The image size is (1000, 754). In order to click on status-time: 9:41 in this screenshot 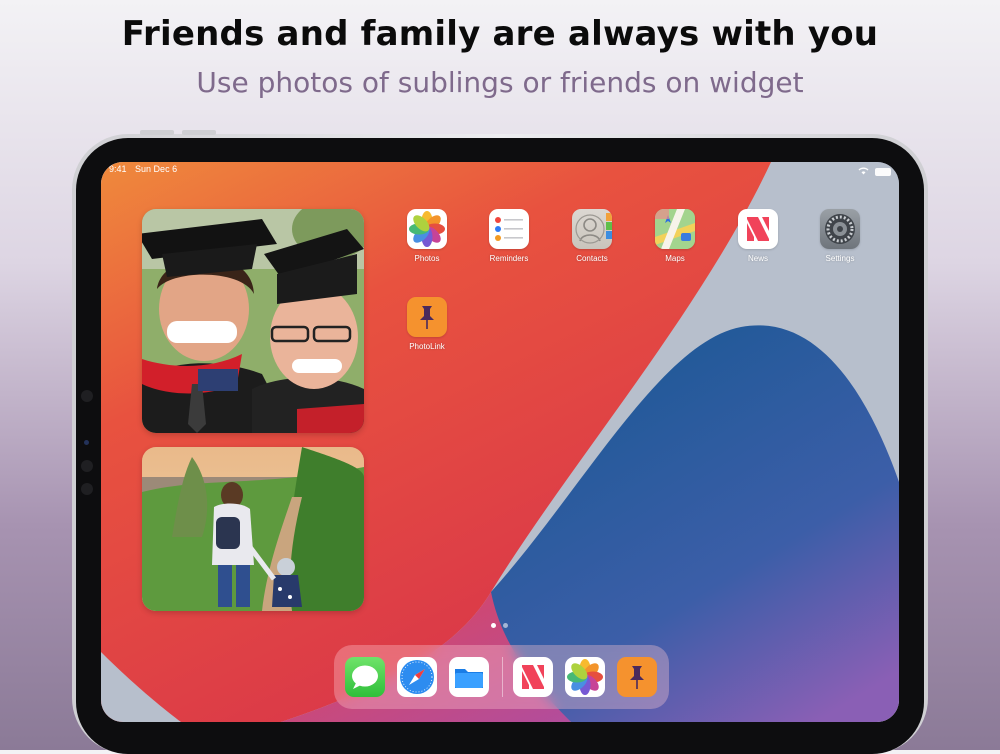, I will do `click(118, 169)`.